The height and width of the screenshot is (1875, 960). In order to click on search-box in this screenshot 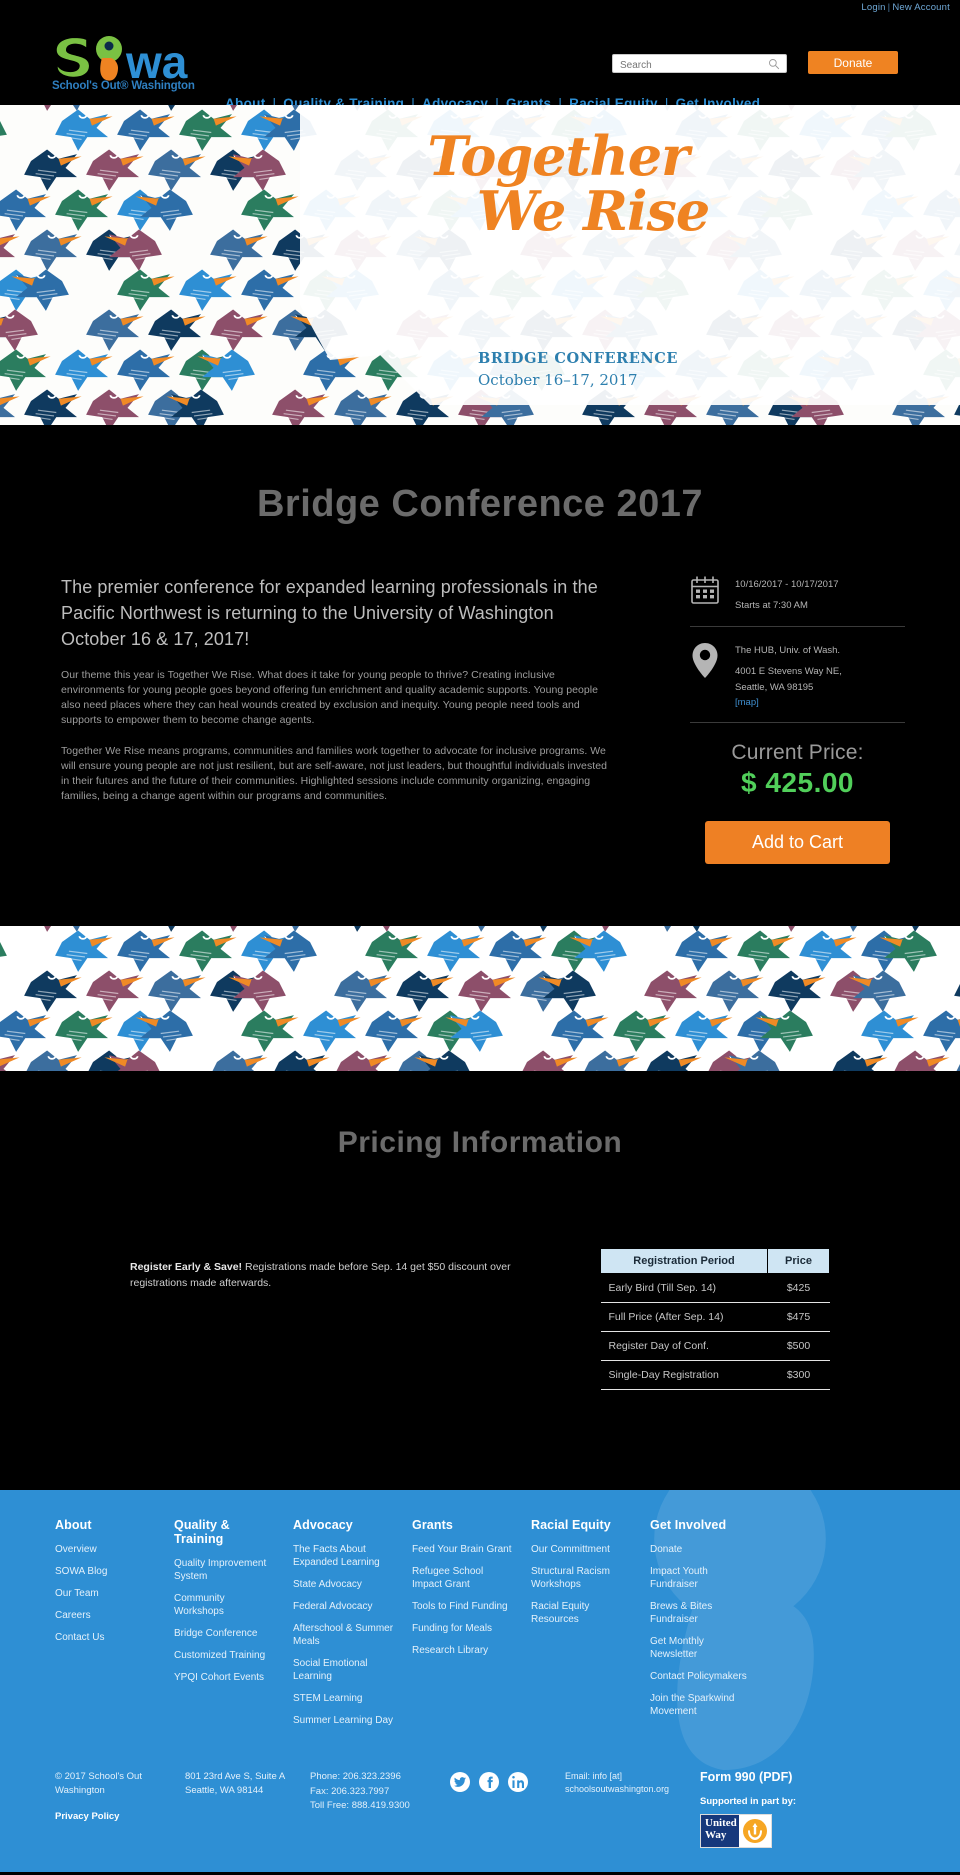, I will do `click(699, 64)`.